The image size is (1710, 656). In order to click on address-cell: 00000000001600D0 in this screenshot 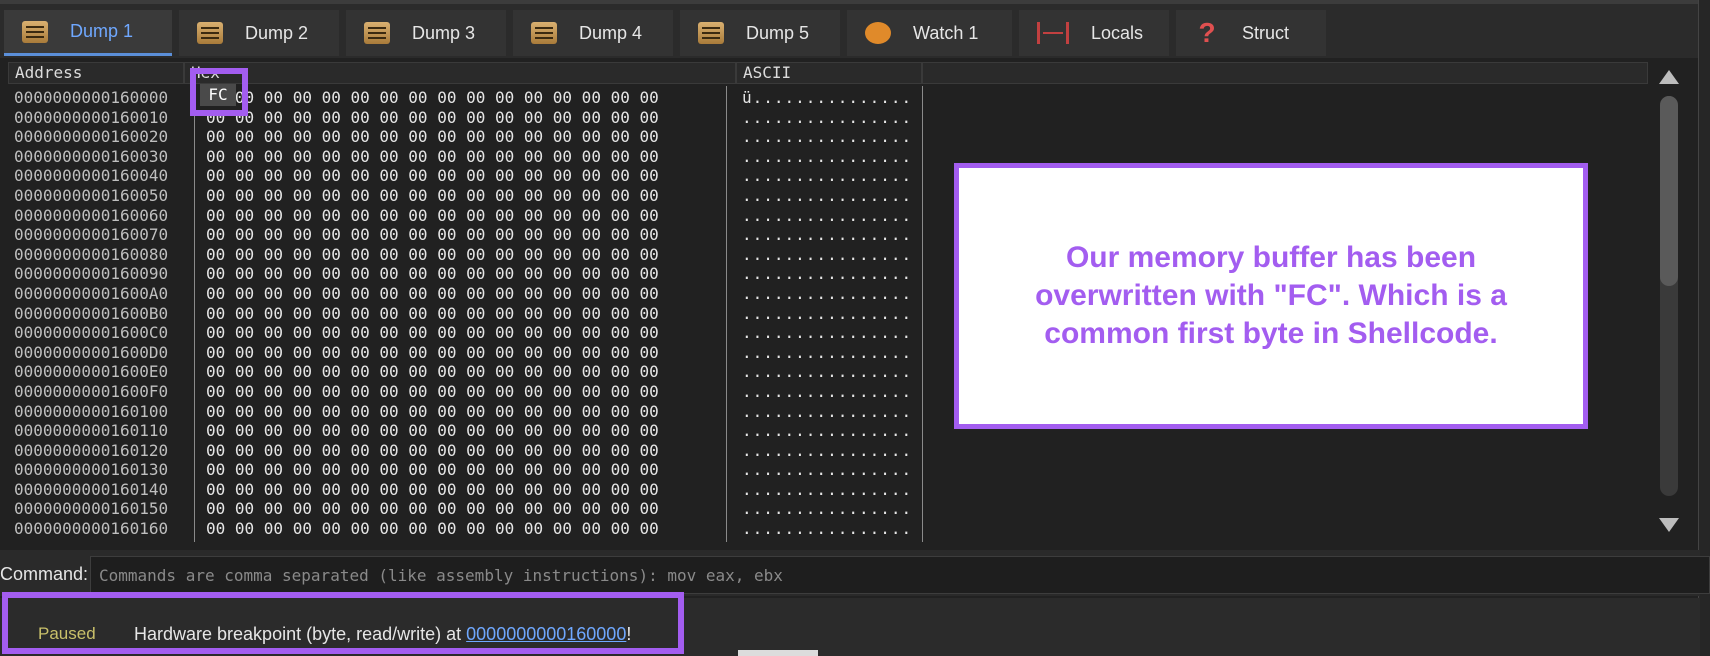, I will do `click(104, 353)`.